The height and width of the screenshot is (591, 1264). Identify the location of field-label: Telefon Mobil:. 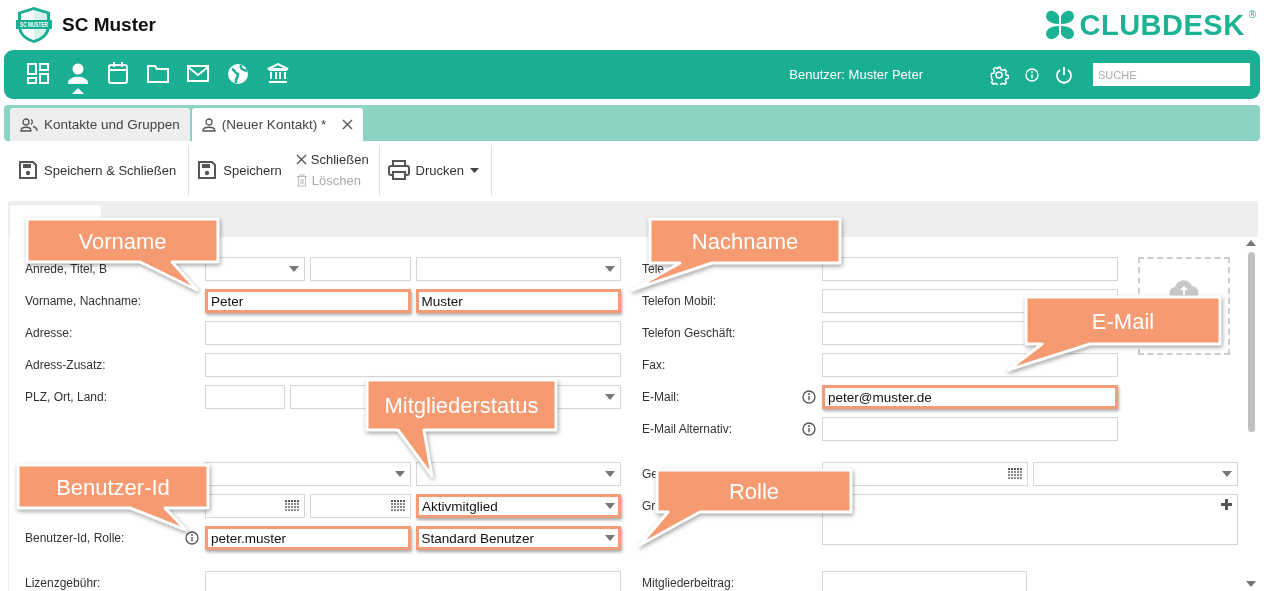
(679, 301).